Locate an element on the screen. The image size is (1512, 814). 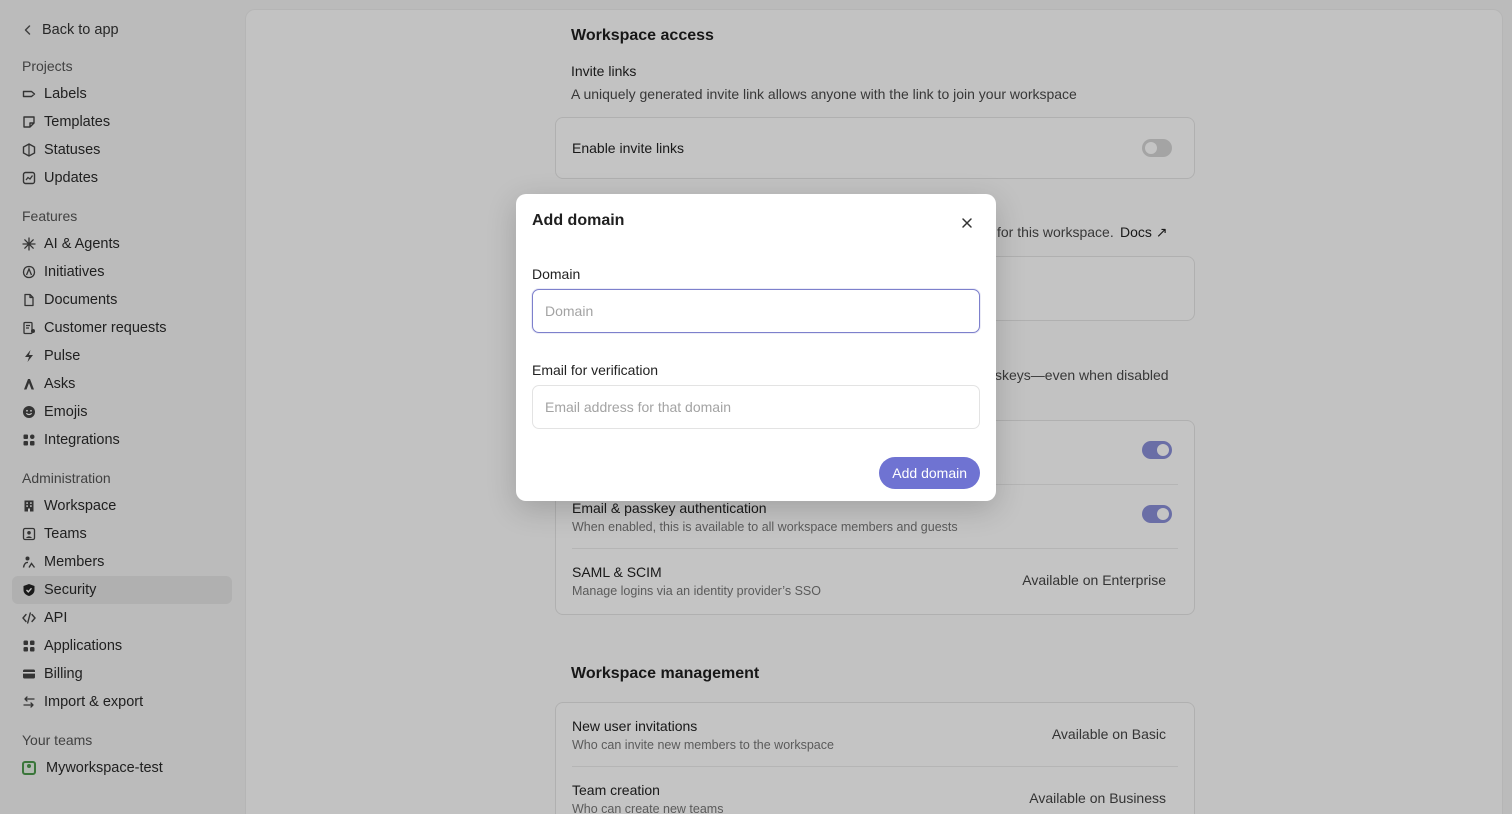
email-verification-label: Email for verification is located at coordinates (595, 370).